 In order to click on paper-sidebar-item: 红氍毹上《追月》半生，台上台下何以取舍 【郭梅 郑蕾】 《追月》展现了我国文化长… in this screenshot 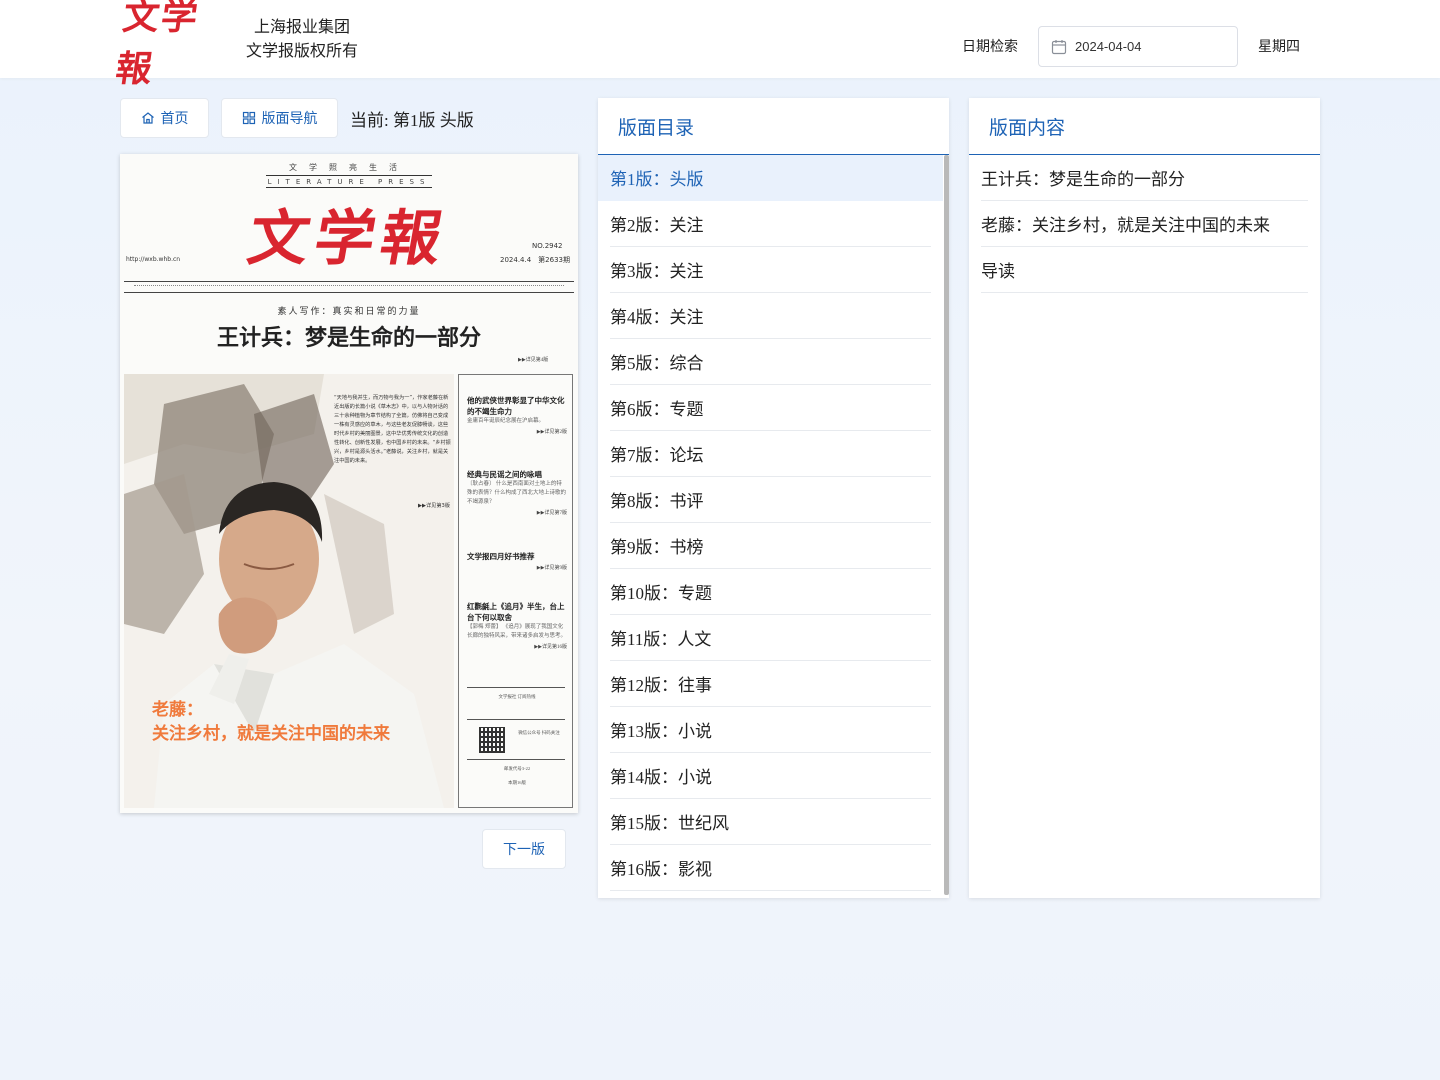, I will do `click(517, 625)`.